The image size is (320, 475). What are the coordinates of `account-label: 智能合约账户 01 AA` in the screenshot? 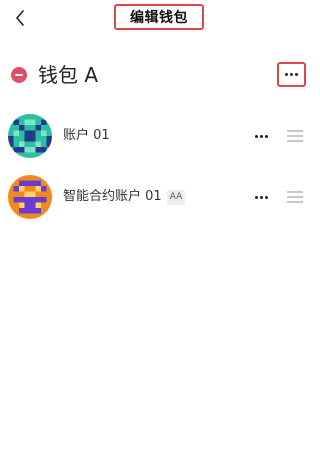 It's located at (124, 197).